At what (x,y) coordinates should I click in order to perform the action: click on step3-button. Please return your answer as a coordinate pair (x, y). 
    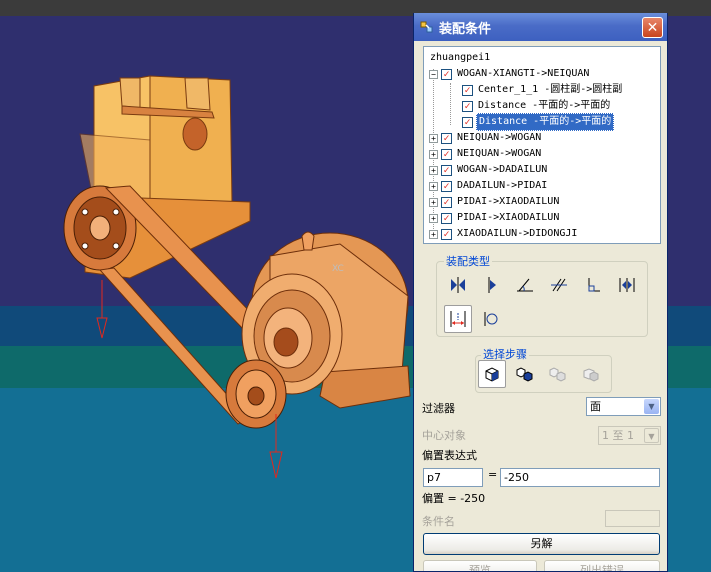
    Looking at the image, I should click on (558, 374).